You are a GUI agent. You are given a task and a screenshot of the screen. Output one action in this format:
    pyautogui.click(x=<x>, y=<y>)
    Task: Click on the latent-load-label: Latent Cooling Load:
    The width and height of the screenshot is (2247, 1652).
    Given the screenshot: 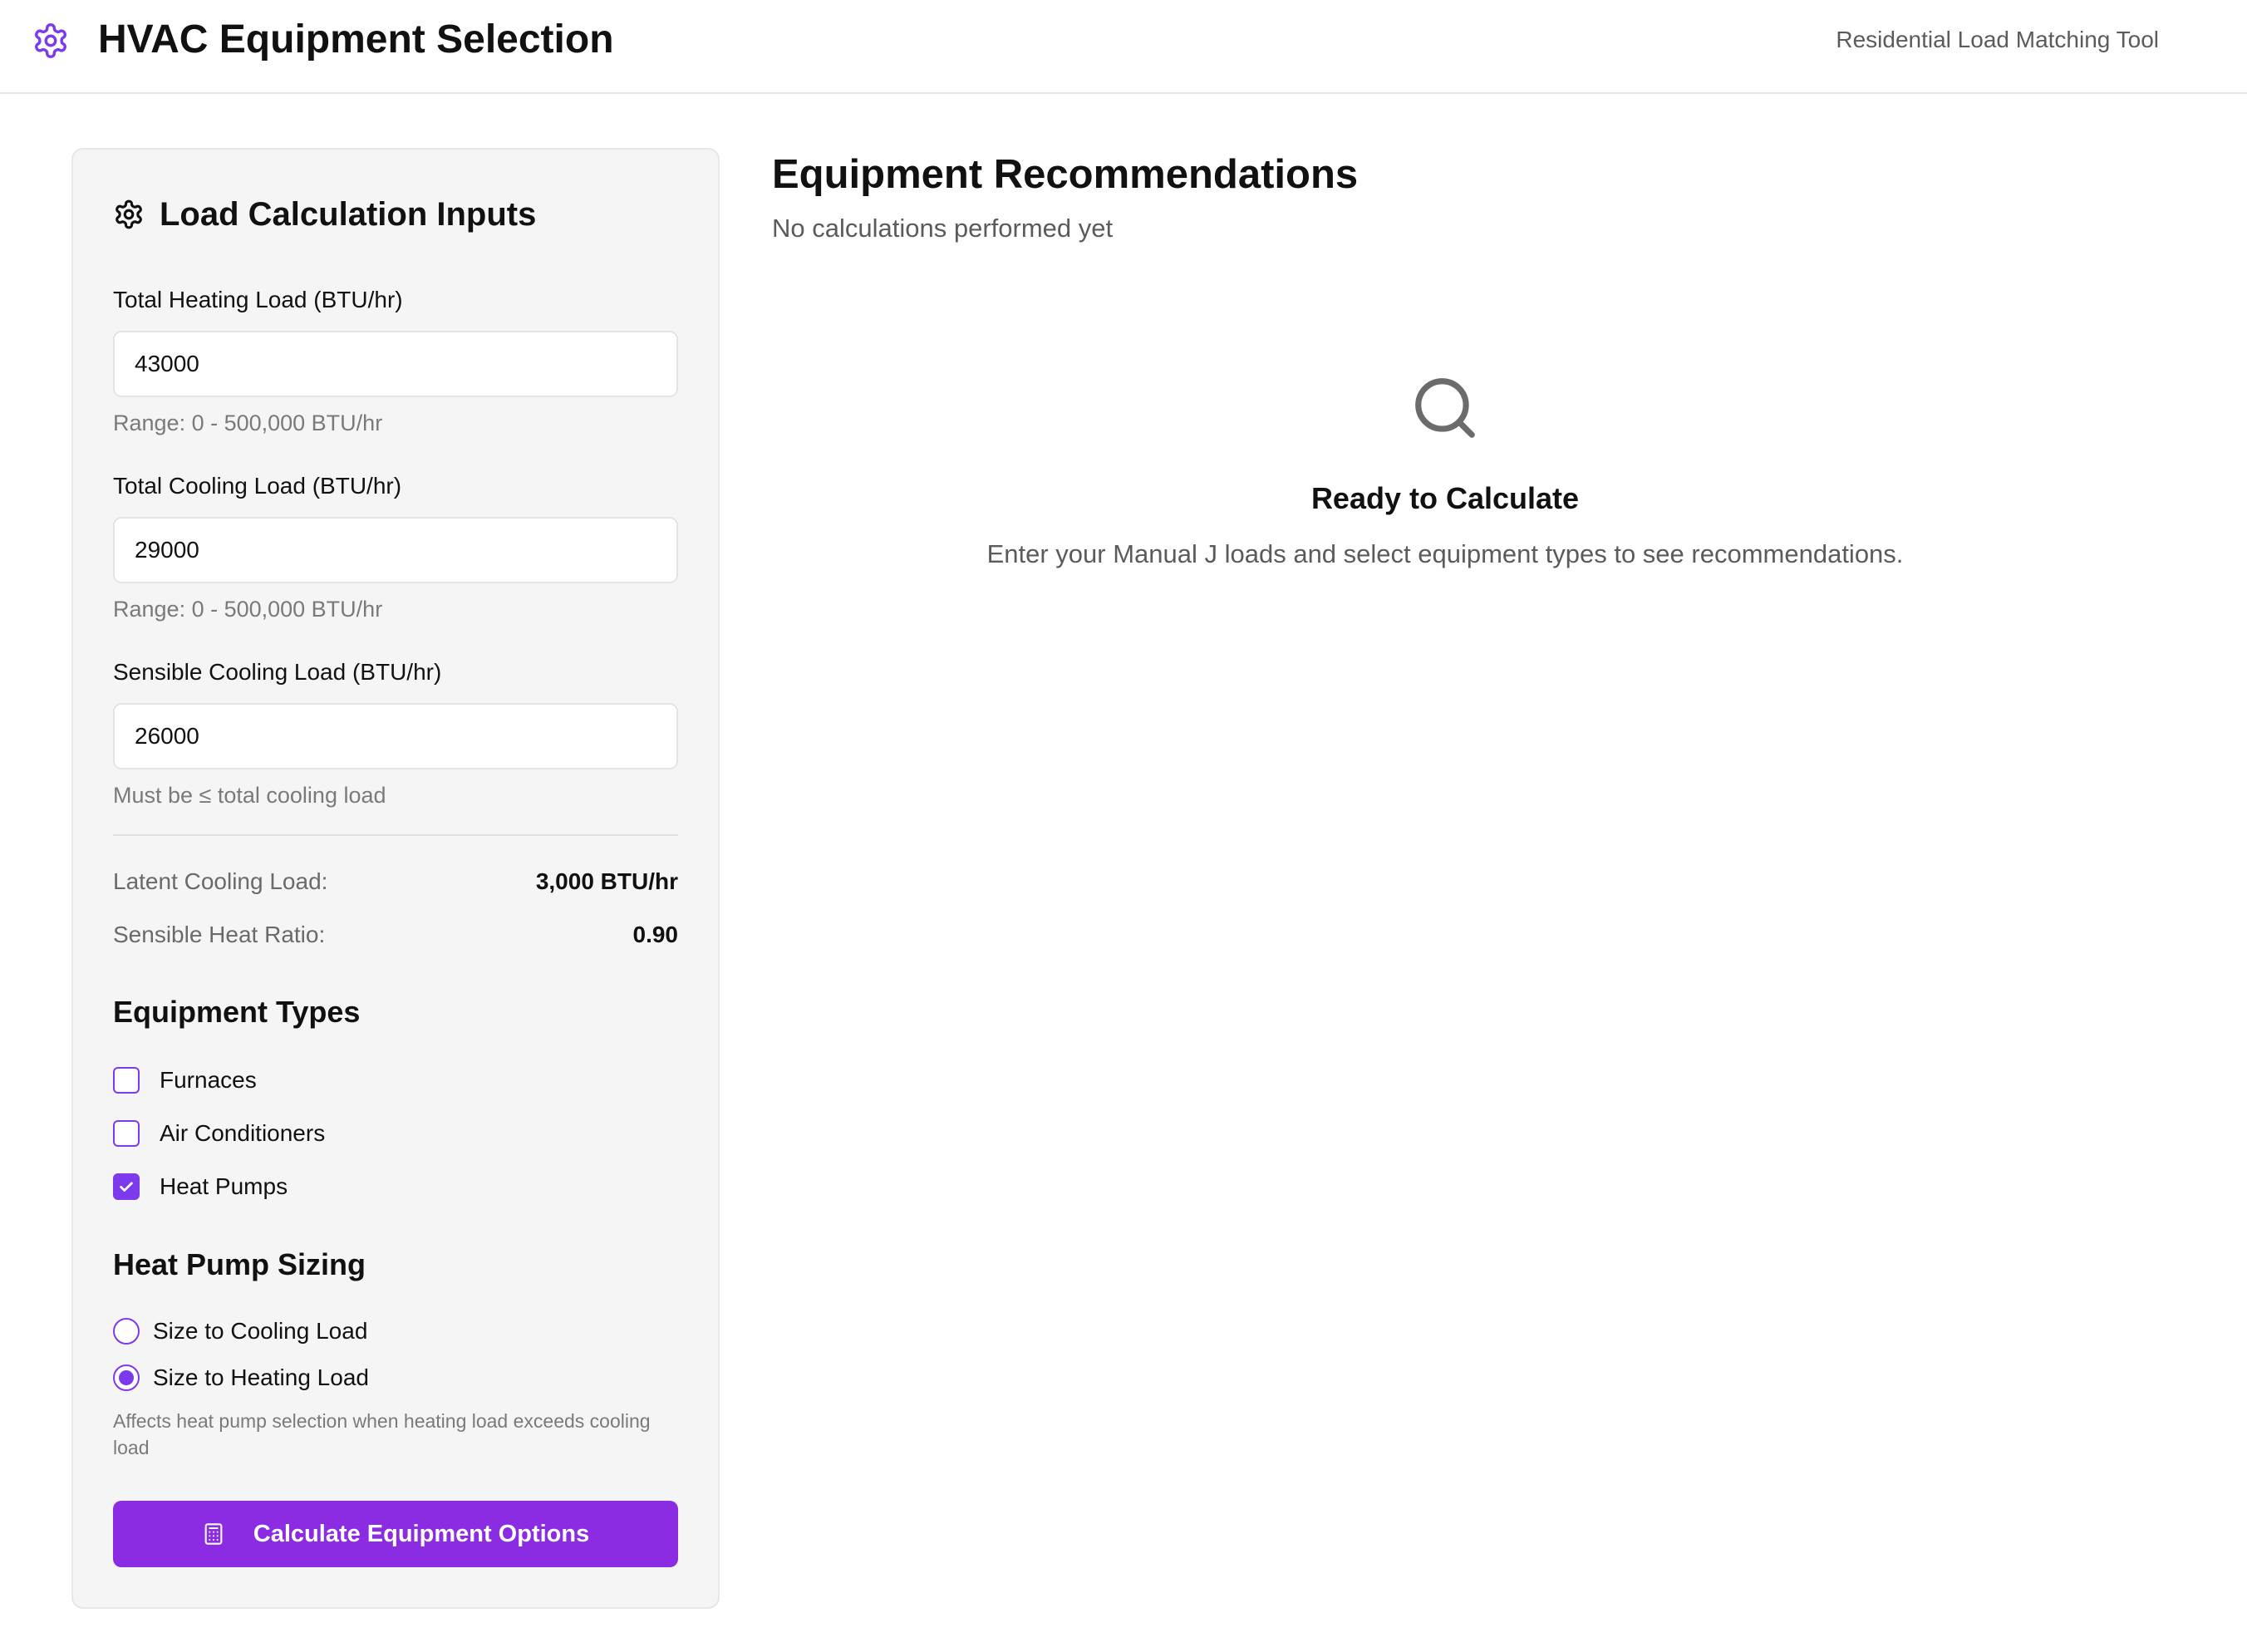 What is the action you would take?
    pyautogui.click(x=220, y=881)
    